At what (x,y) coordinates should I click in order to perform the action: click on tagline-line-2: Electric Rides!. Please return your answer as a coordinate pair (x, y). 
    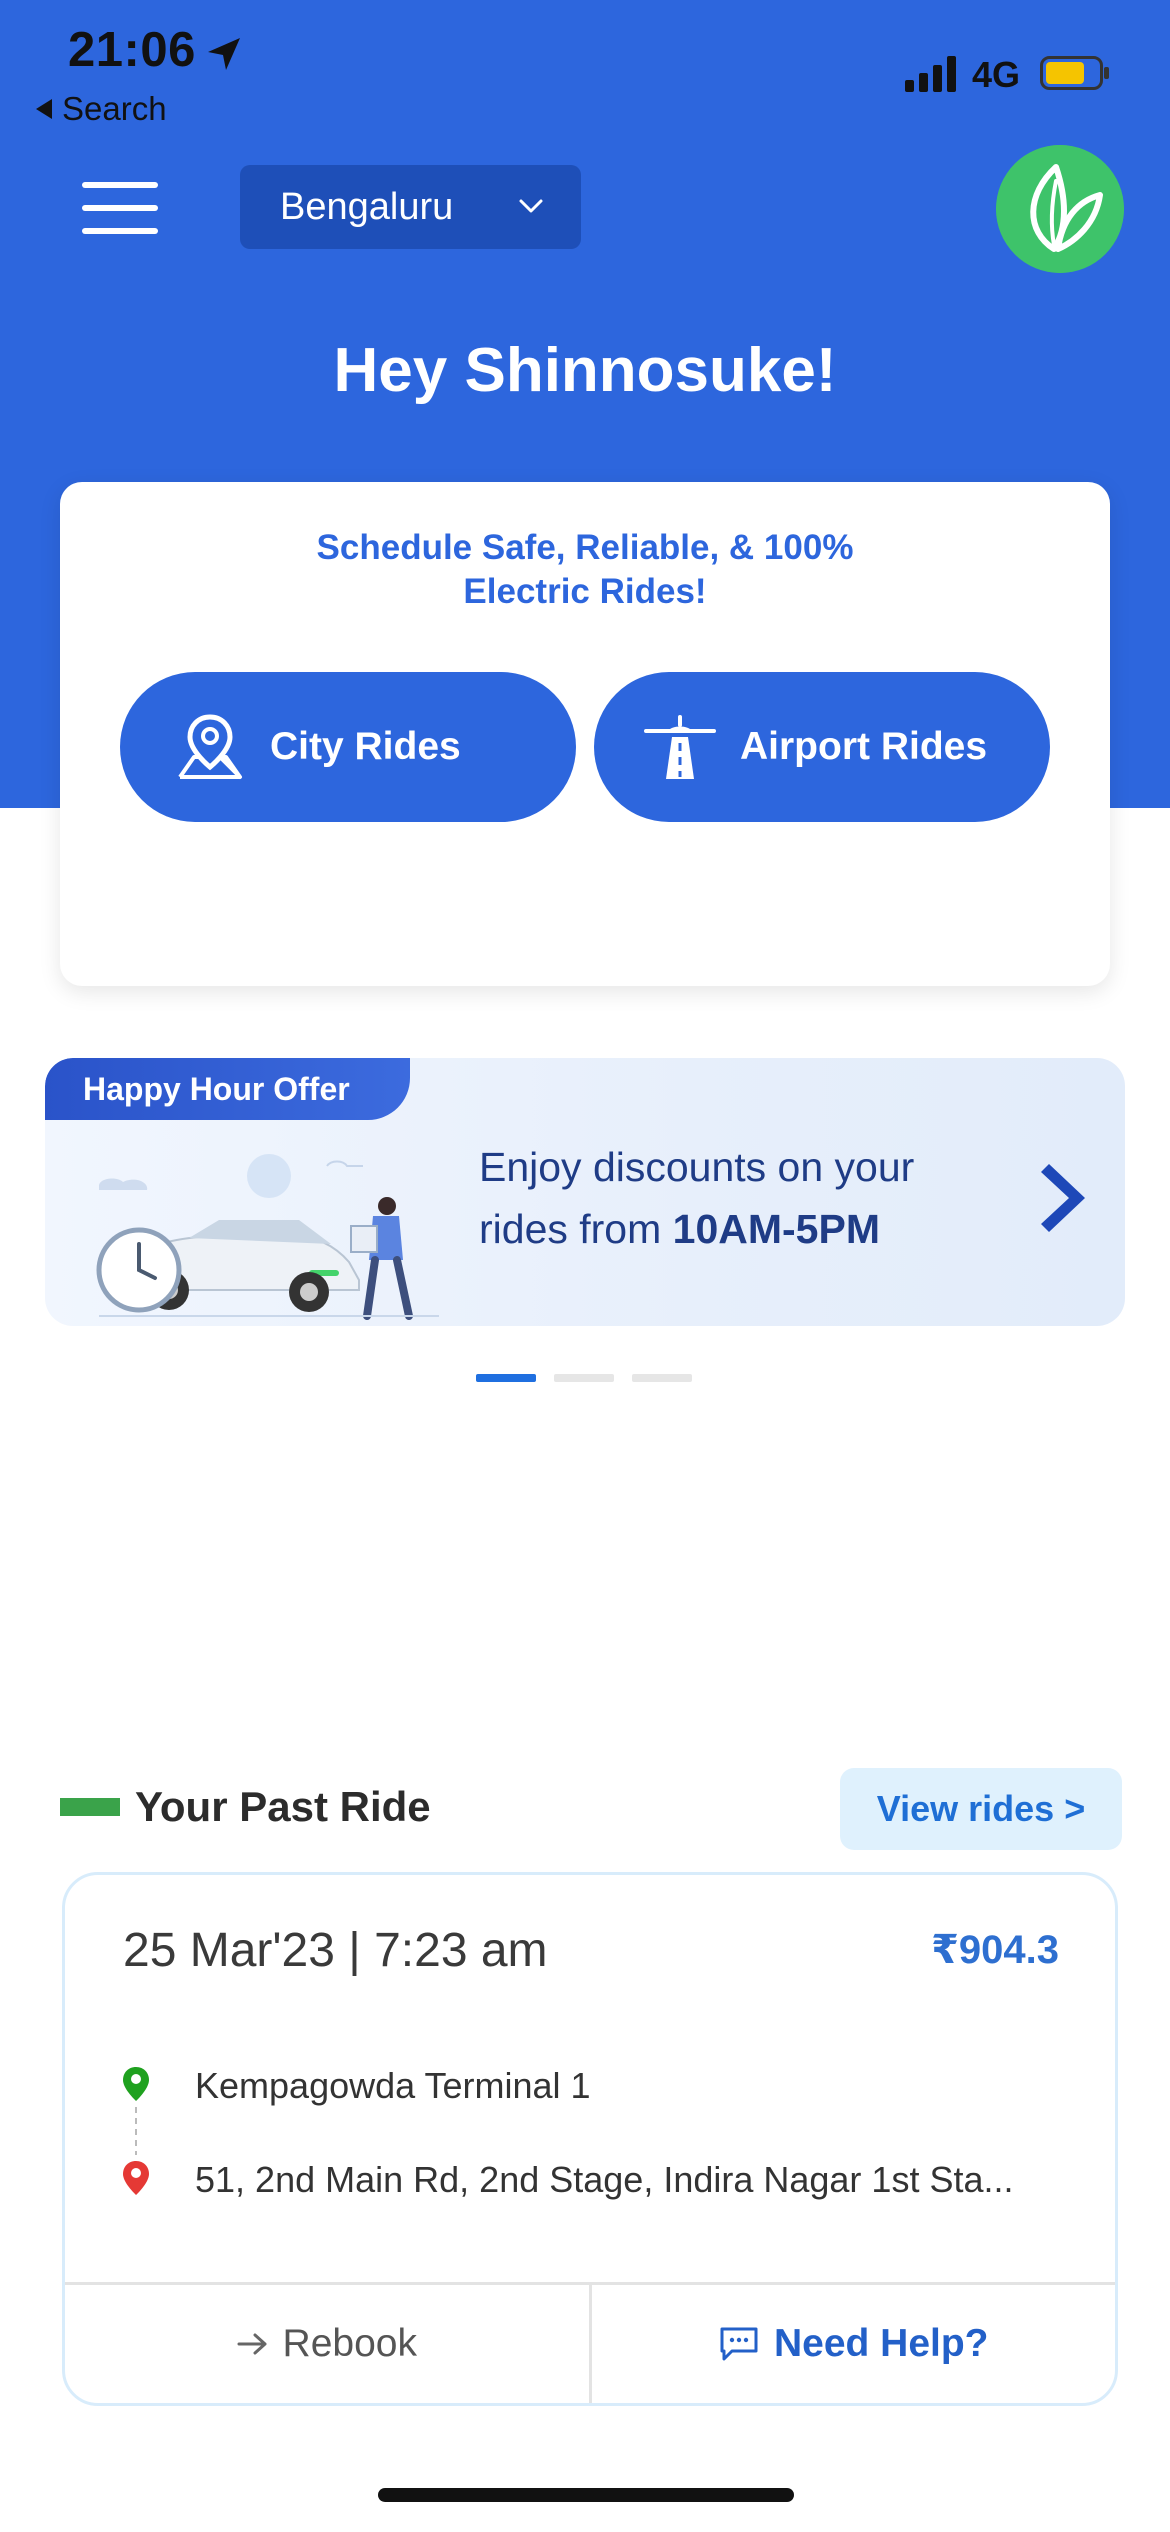
    Looking at the image, I should click on (585, 591).